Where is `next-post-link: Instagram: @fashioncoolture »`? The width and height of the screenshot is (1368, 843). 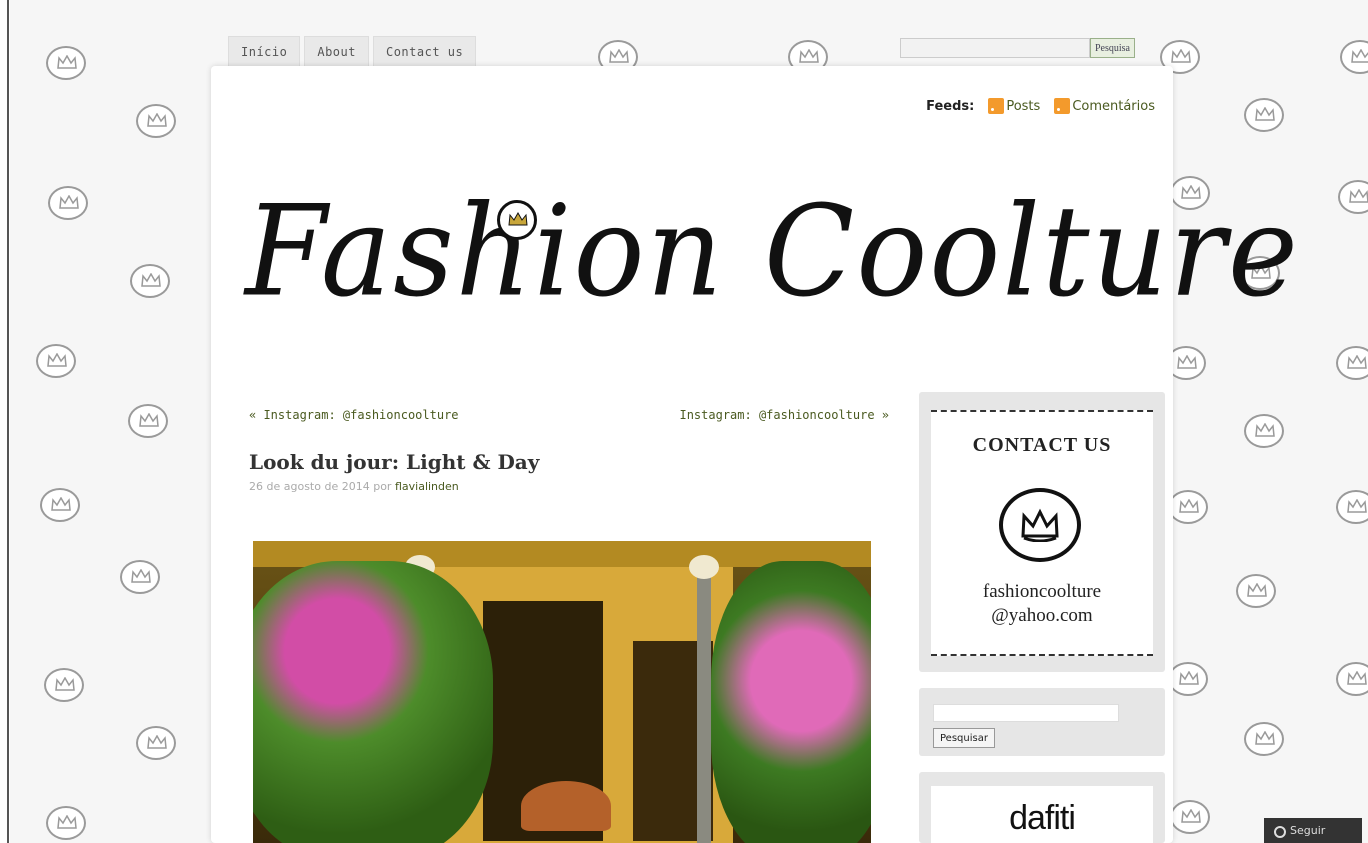 next-post-link: Instagram: @fashioncoolture » is located at coordinates (784, 415).